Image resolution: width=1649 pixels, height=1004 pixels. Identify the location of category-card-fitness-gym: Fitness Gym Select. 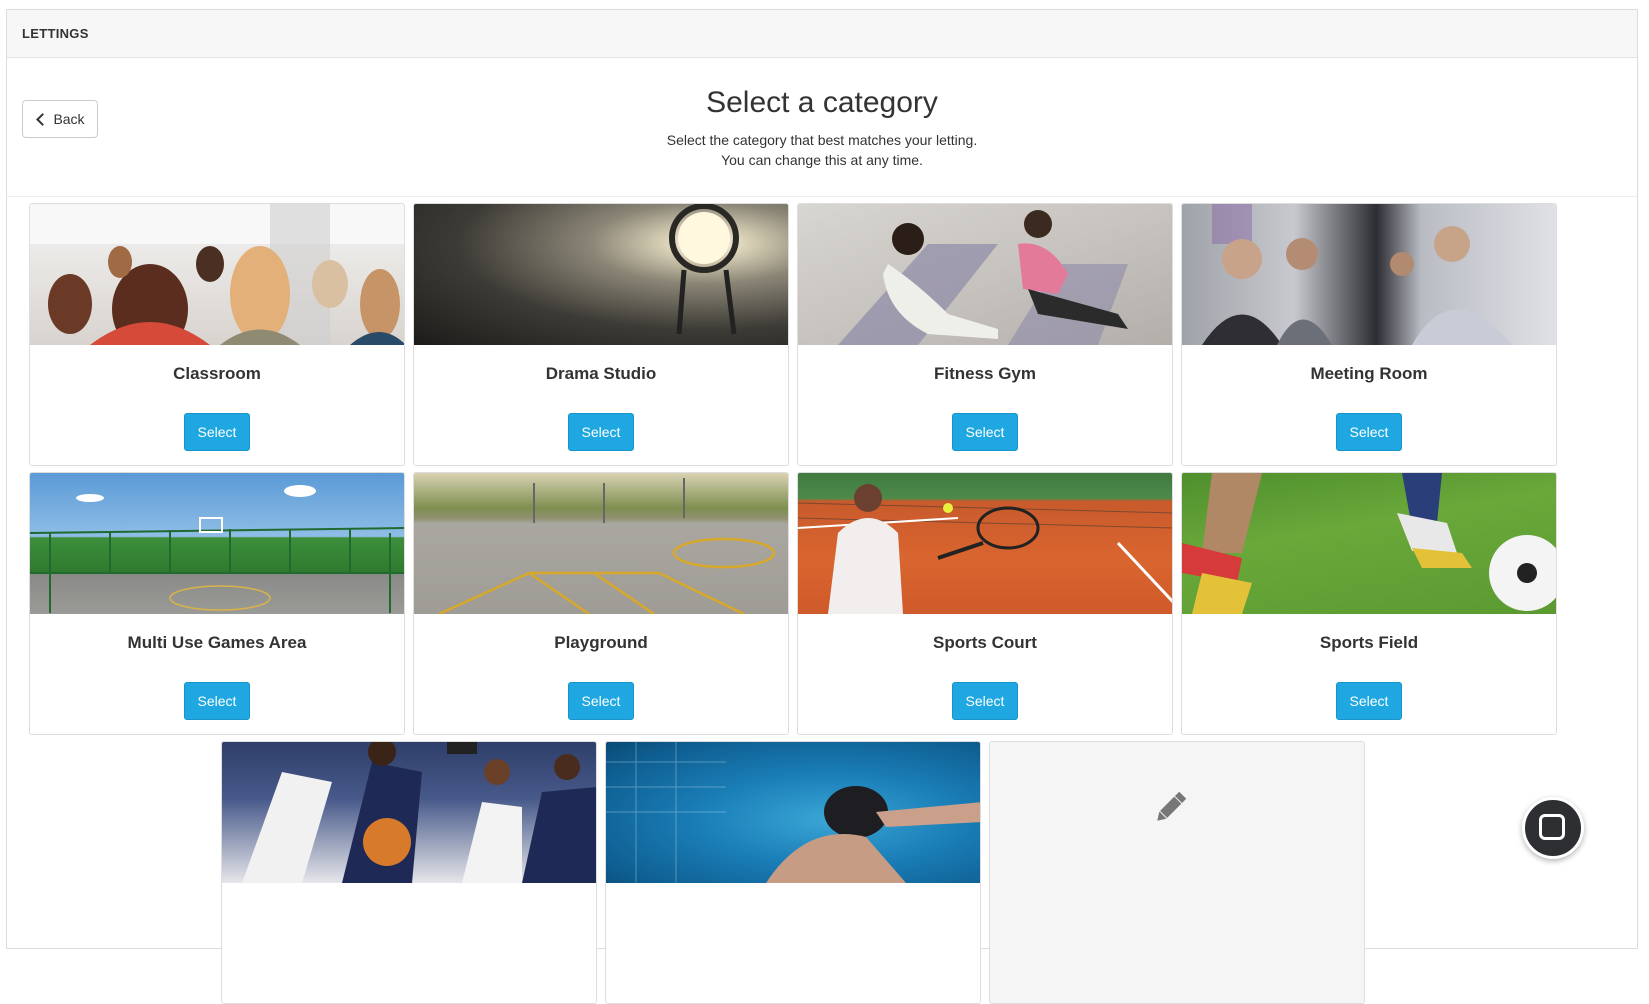
(985, 334).